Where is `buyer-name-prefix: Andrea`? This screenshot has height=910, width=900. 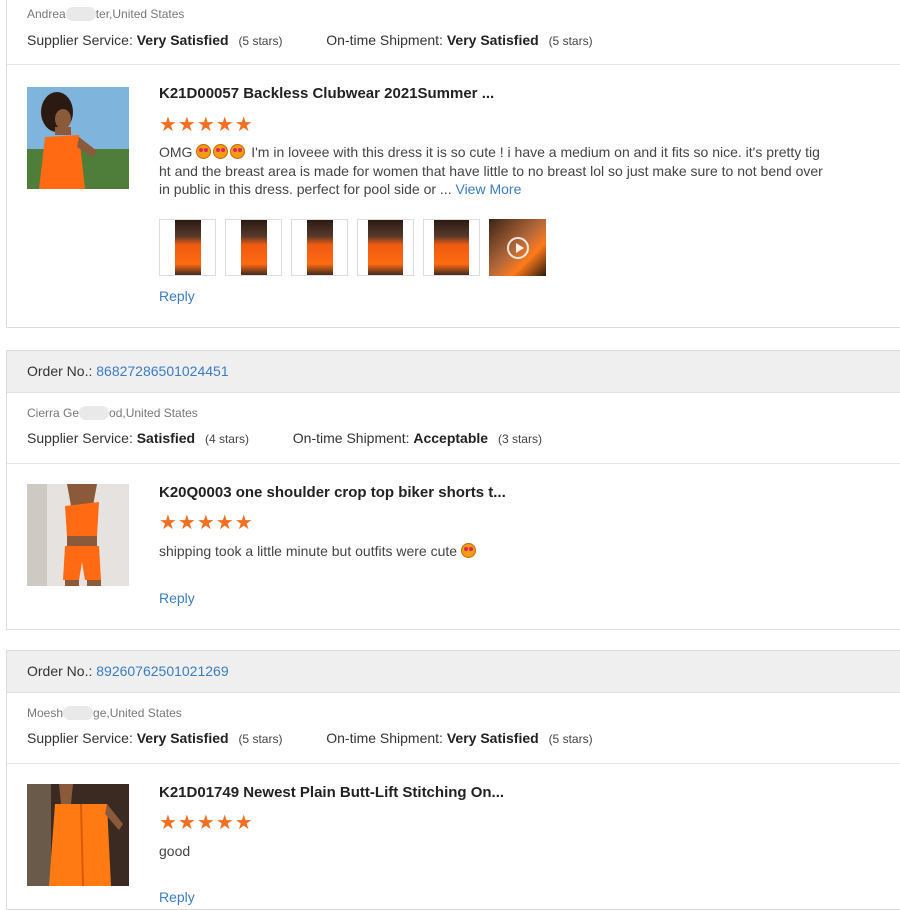
buyer-name-prefix: Andrea is located at coordinates (46, 14).